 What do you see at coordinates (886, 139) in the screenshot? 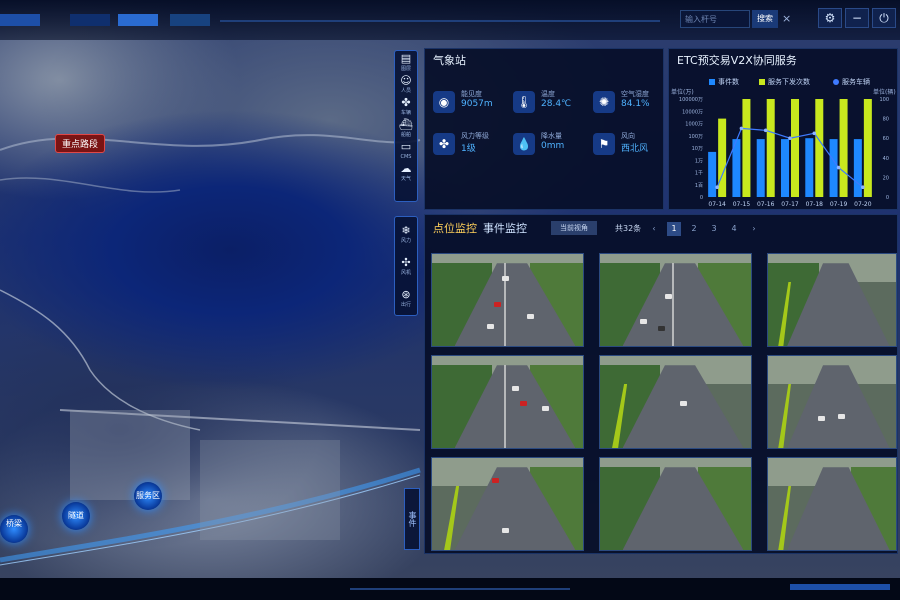
I see `y-tick-right: 60` at bounding box center [886, 139].